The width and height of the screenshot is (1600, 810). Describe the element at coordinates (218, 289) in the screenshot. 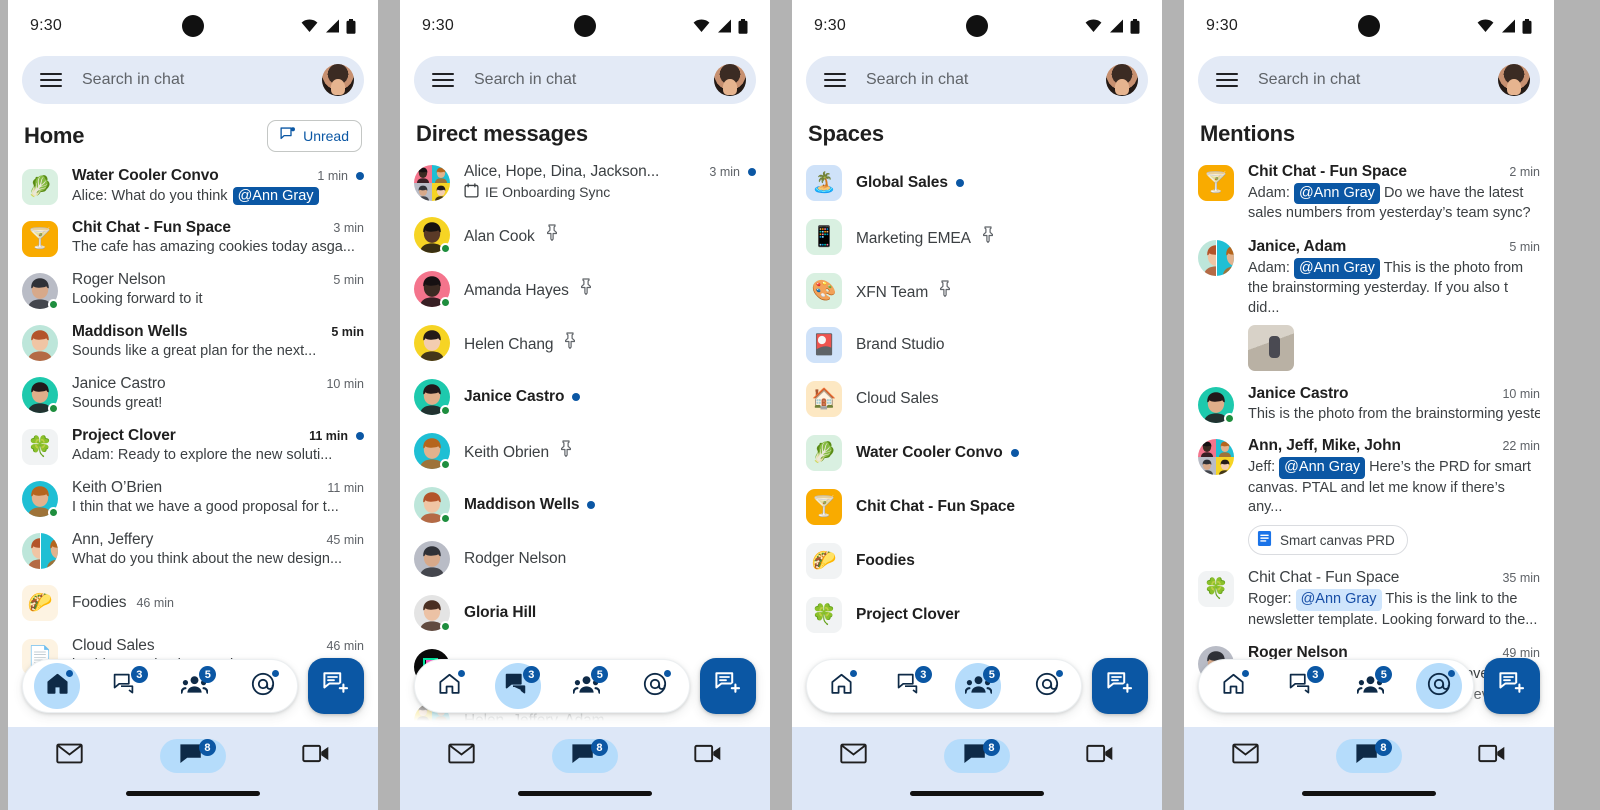

I see `row-body: Roger Nelson 5 min Looking forward to it` at that location.